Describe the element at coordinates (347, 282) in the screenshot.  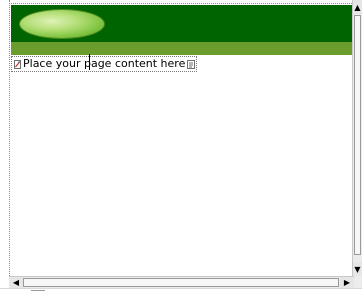
I see `arrow-right-icon: ▶` at that location.